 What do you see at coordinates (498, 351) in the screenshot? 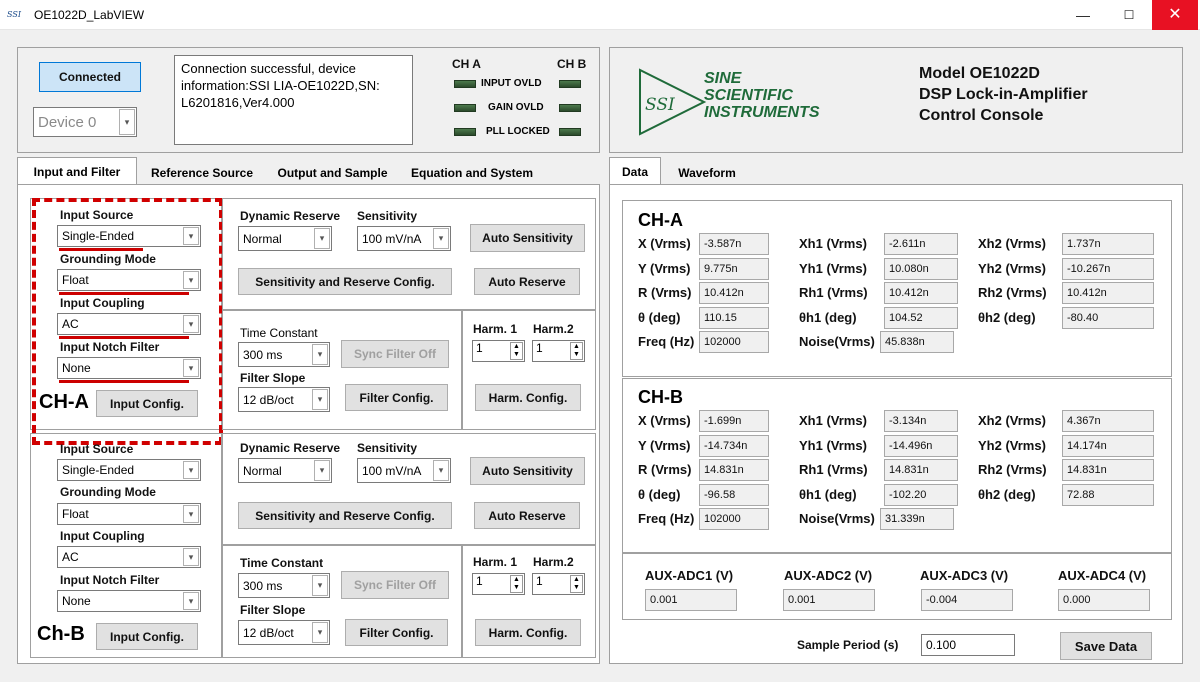
I see `cha-harm1-stepper: 1 ▲ ▼` at bounding box center [498, 351].